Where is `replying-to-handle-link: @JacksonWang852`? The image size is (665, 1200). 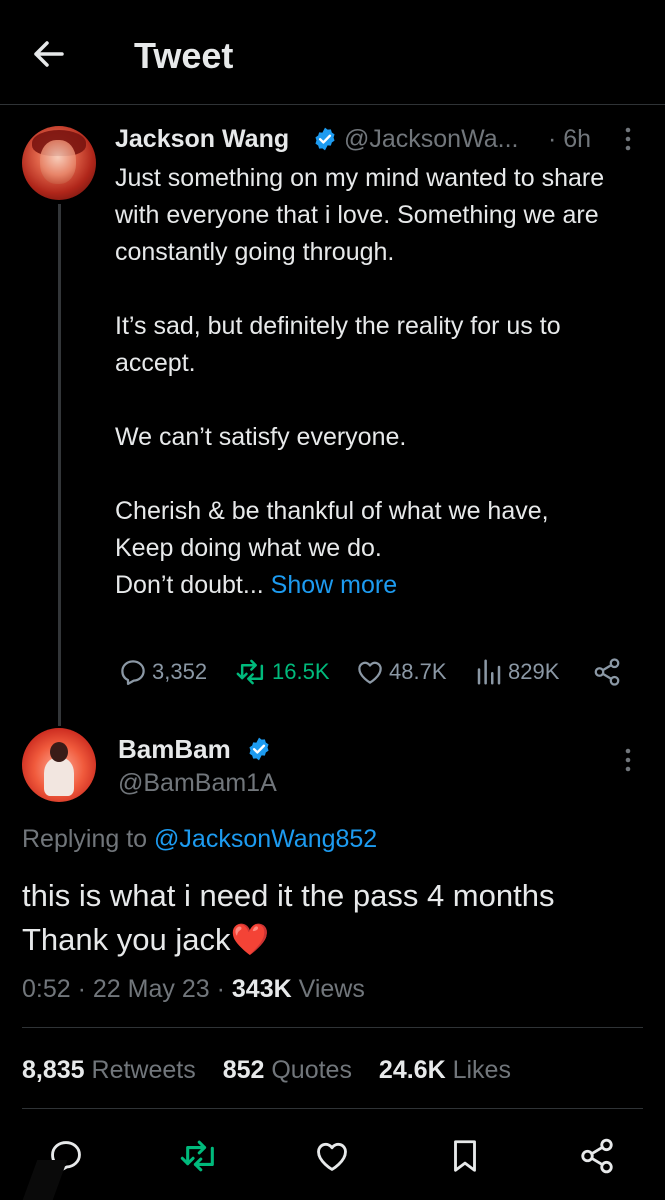 replying-to-handle-link: @JacksonWang852 is located at coordinates (265, 839).